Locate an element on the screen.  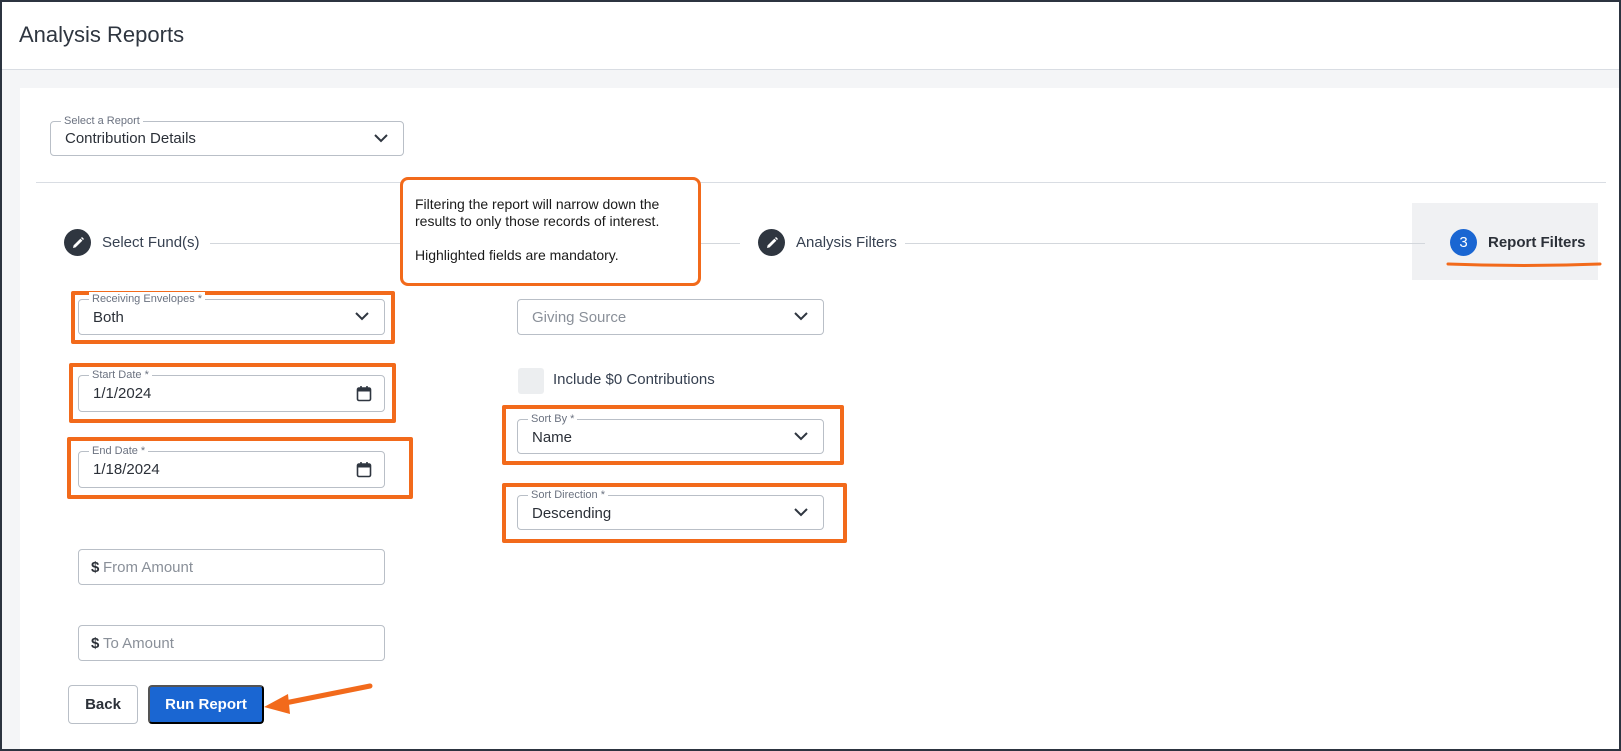
end-date-field: End Date * 1/18/2024 is located at coordinates (231, 466).